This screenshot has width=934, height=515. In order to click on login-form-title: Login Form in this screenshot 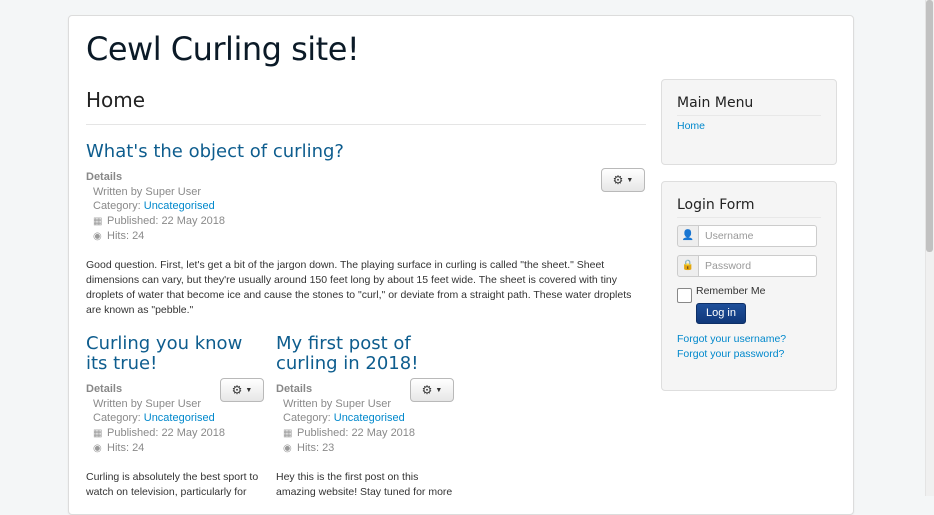, I will do `click(749, 207)`.